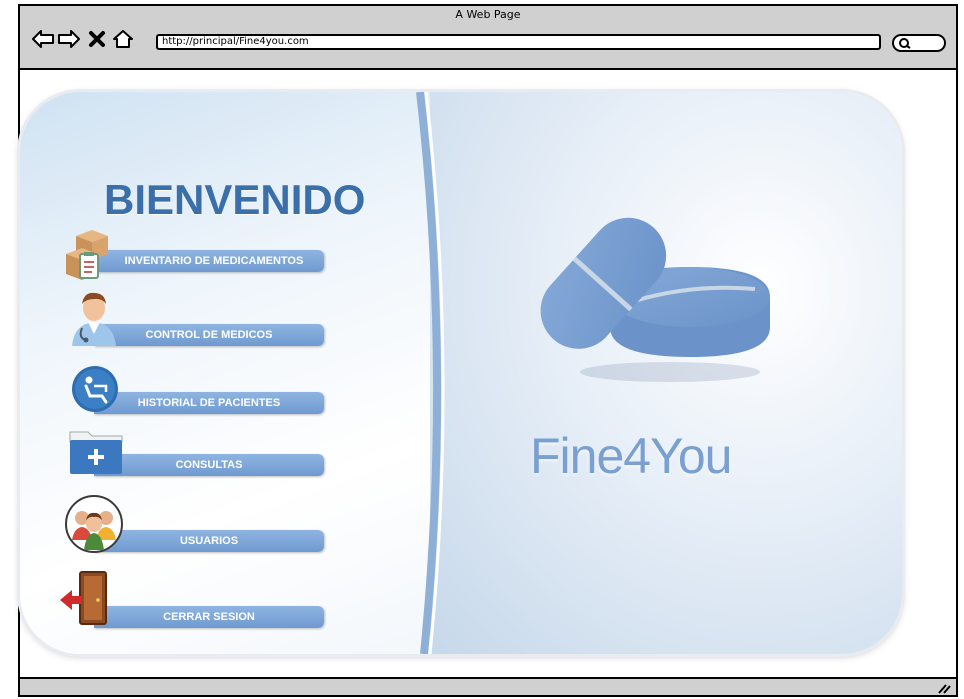 Image resolution: width=964 pixels, height=699 pixels. What do you see at coordinates (95, 389) in the screenshot?
I see `patient-history-icon` at bounding box center [95, 389].